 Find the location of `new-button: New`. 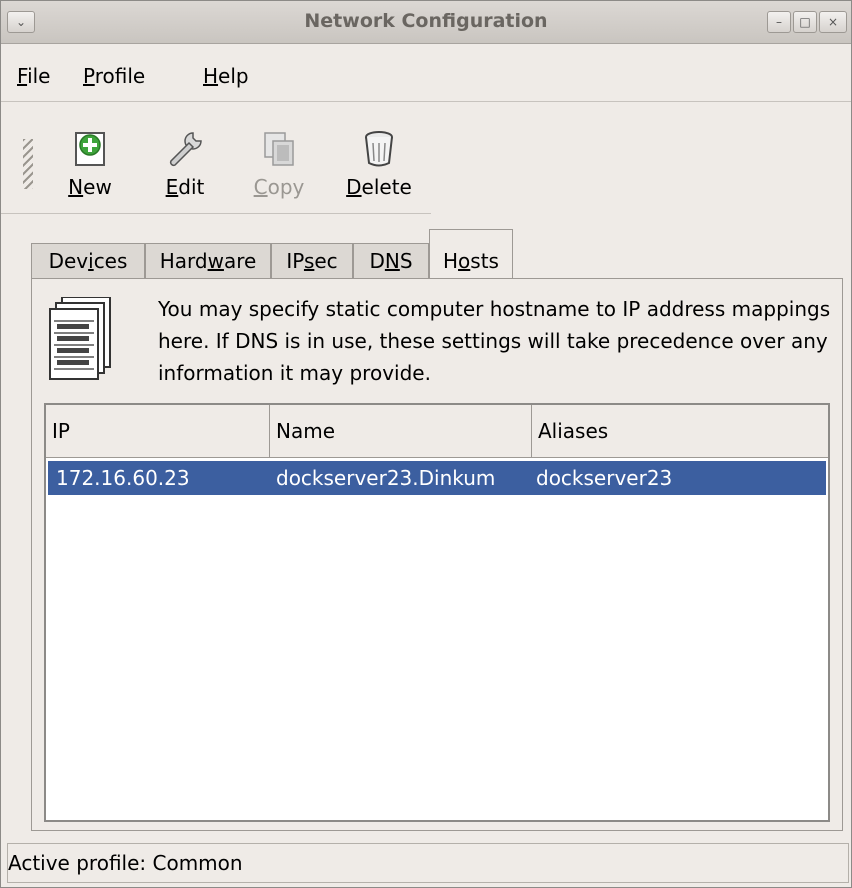

new-button: New is located at coordinates (90, 159).